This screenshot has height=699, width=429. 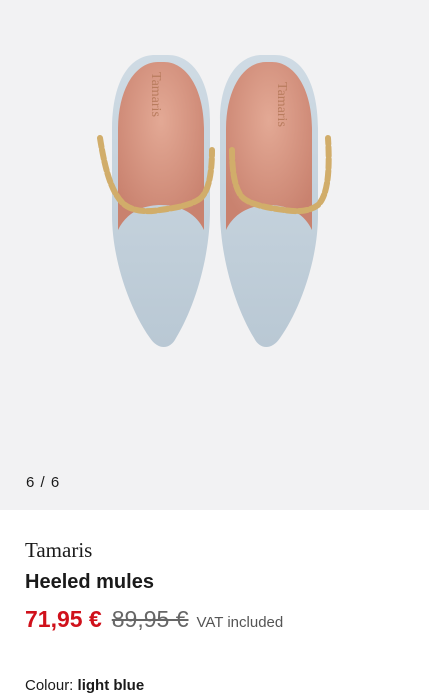 I want to click on brand-name: Tamaris, so click(x=214, y=550).